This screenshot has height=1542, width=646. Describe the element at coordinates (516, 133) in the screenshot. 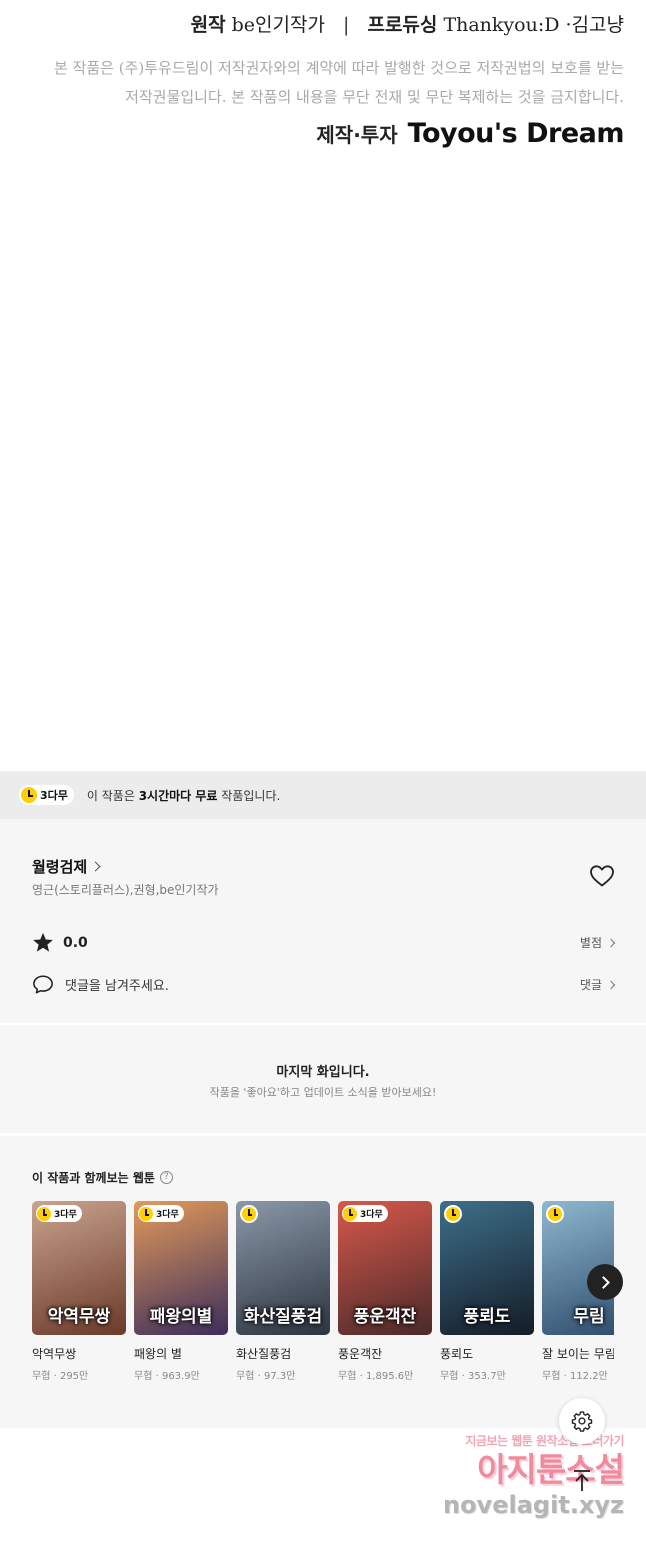

I see `company-logo: Toyou's Dream` at that location.